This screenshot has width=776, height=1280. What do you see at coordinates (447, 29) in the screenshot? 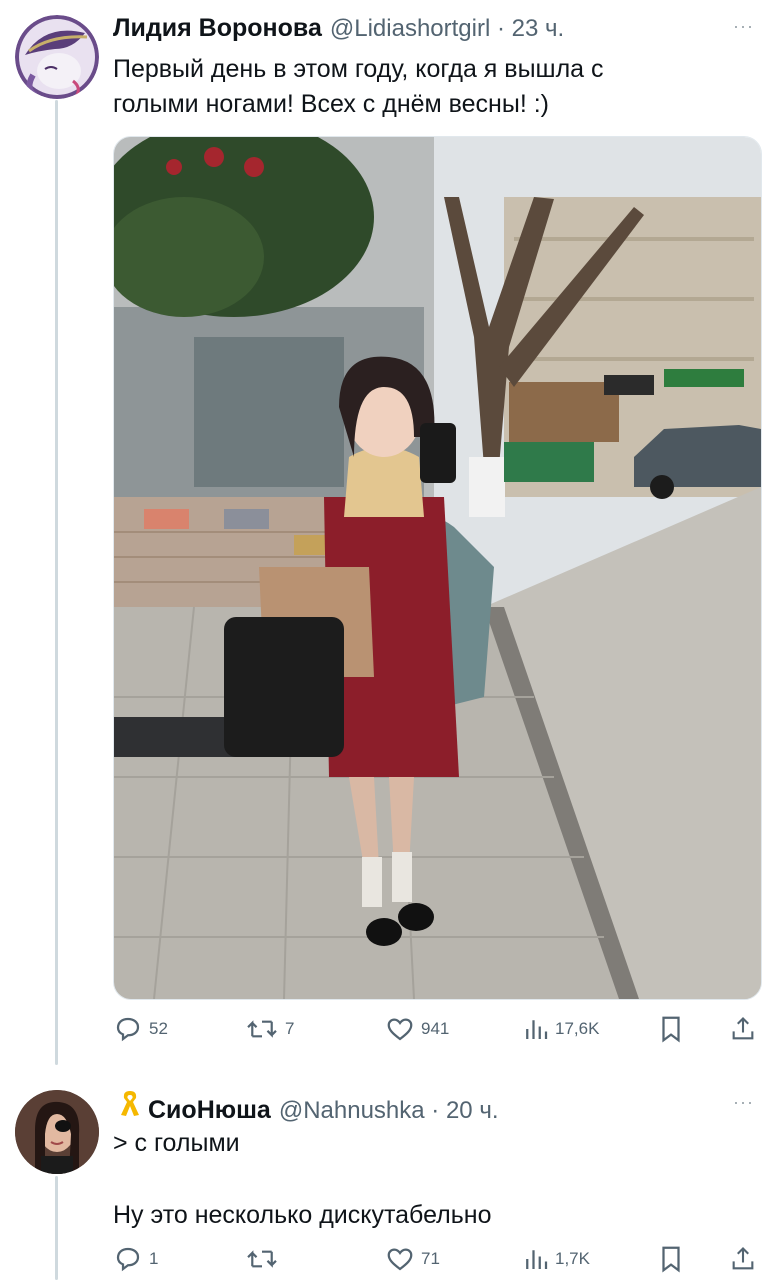
I see `author-handle: @Lidiashortgirl · 23 ч.` at bounding box center [447, 29].